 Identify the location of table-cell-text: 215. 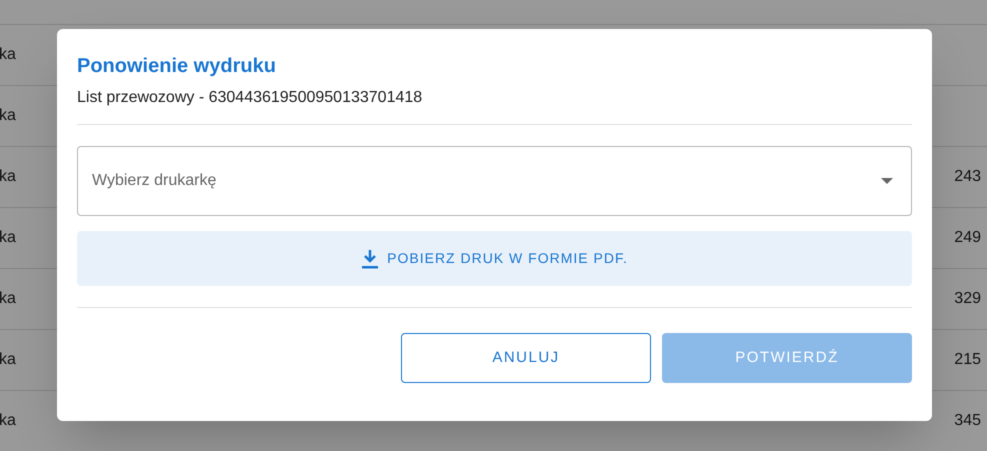
(967, 360).